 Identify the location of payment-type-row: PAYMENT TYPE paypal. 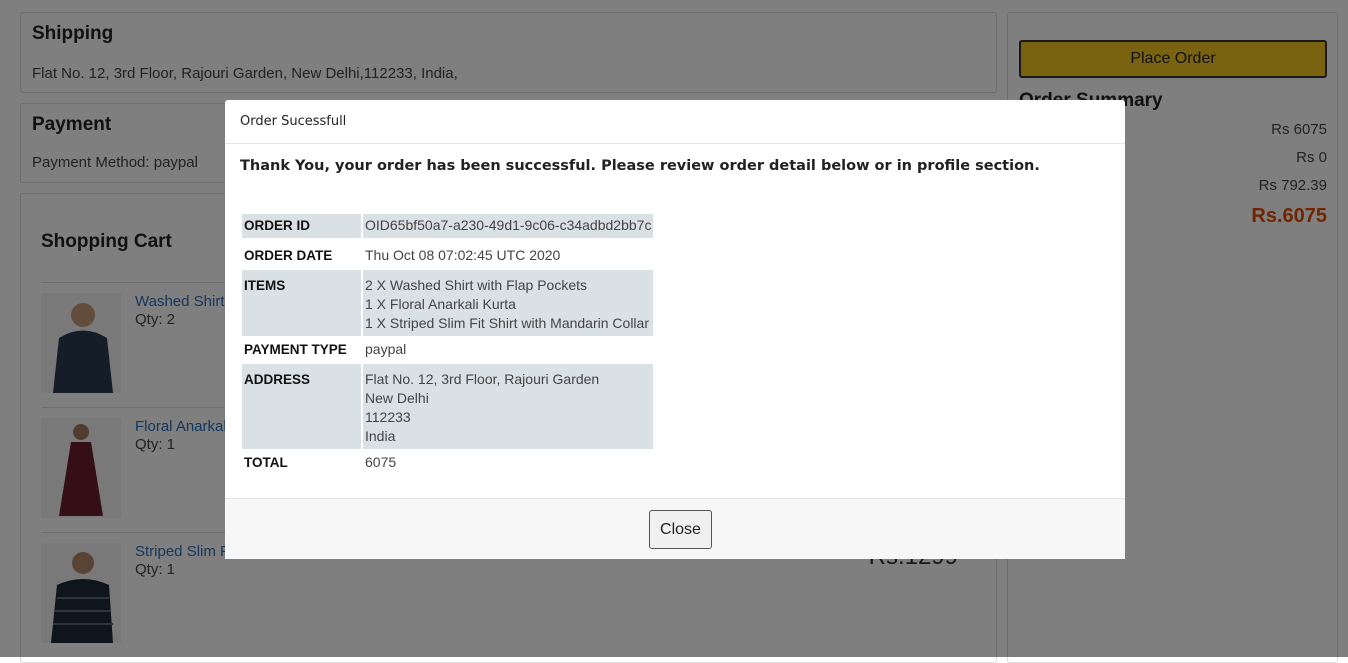
(447, 350).